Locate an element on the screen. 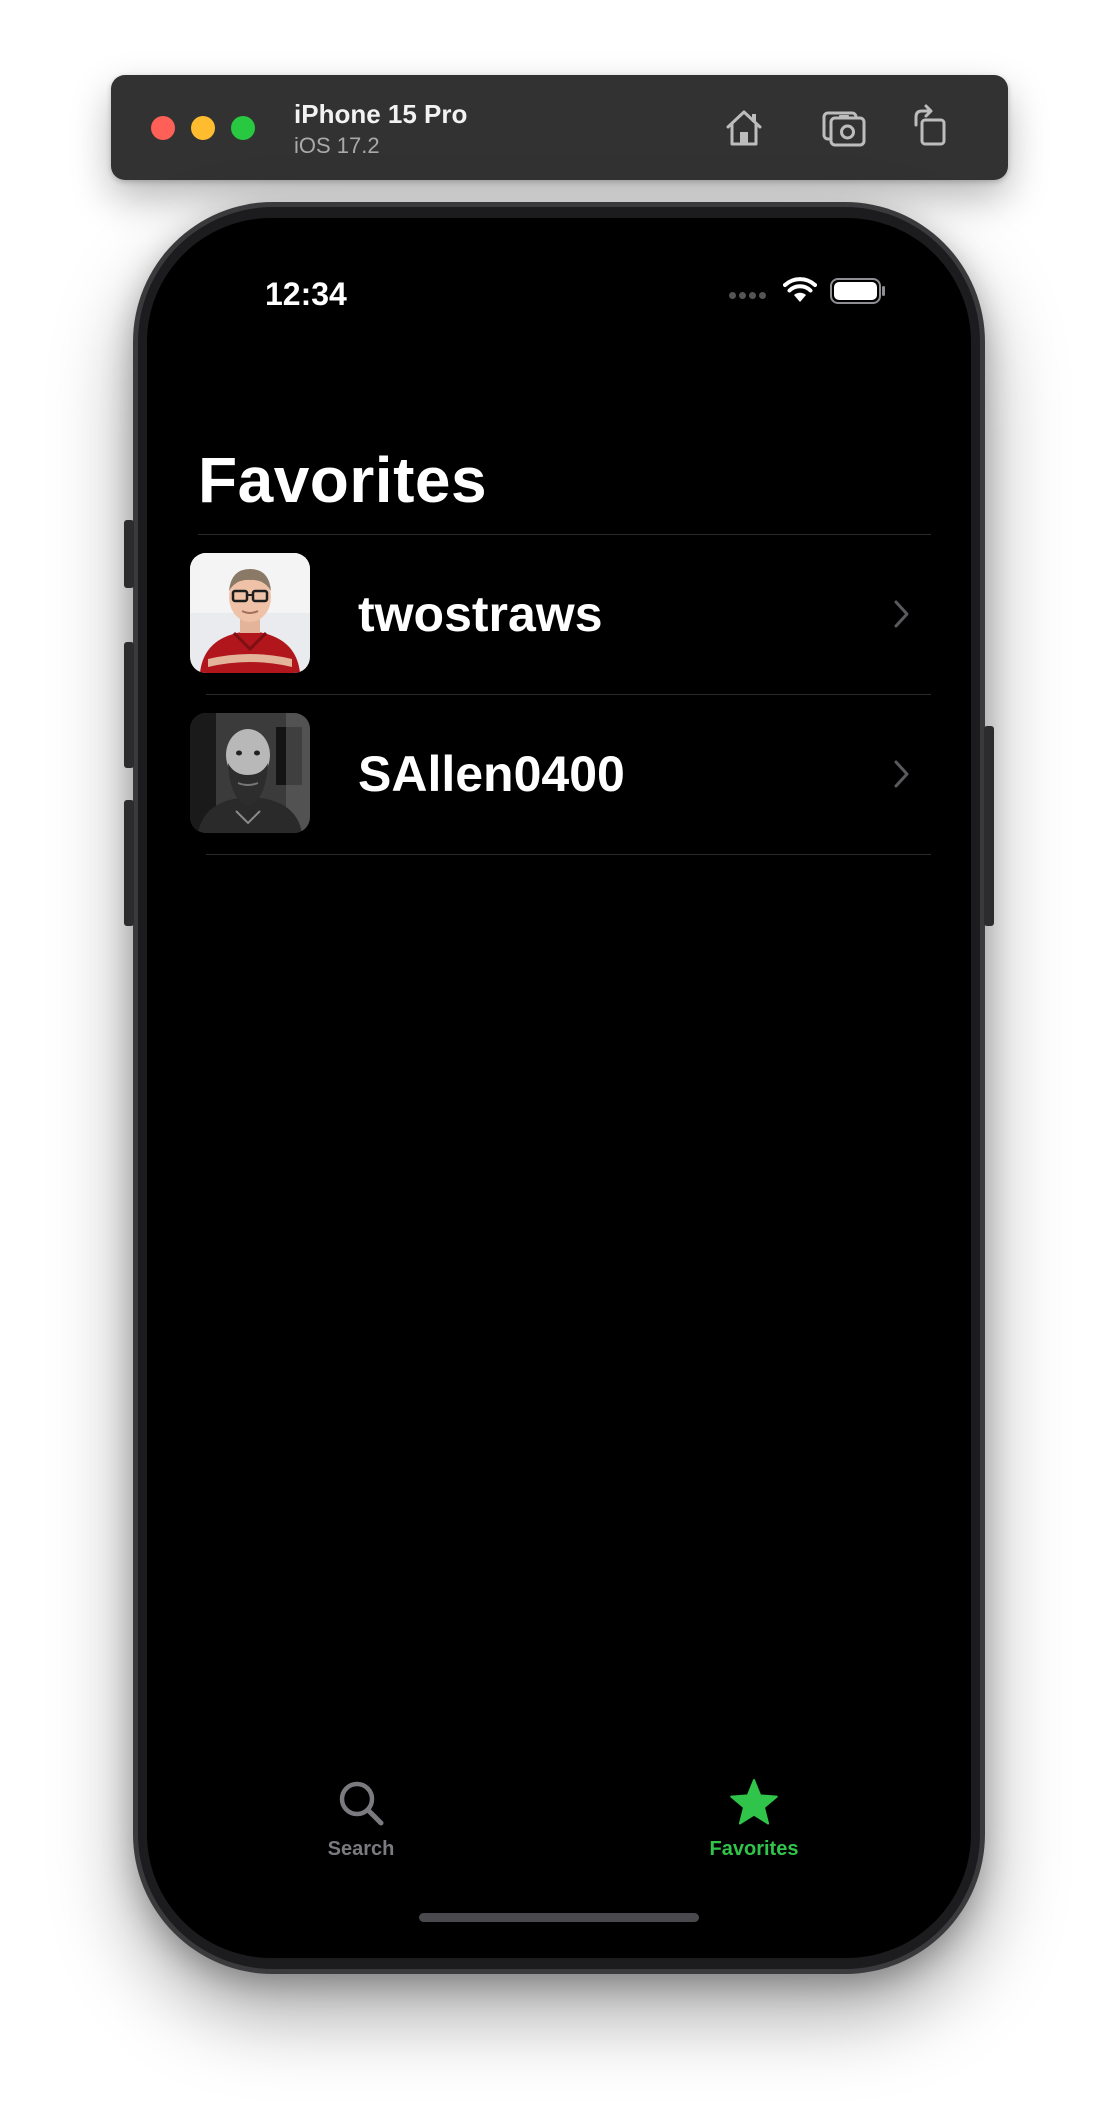 This screenshot has width=1118, height=2124. row-divider is located at coordinates (568, 854).